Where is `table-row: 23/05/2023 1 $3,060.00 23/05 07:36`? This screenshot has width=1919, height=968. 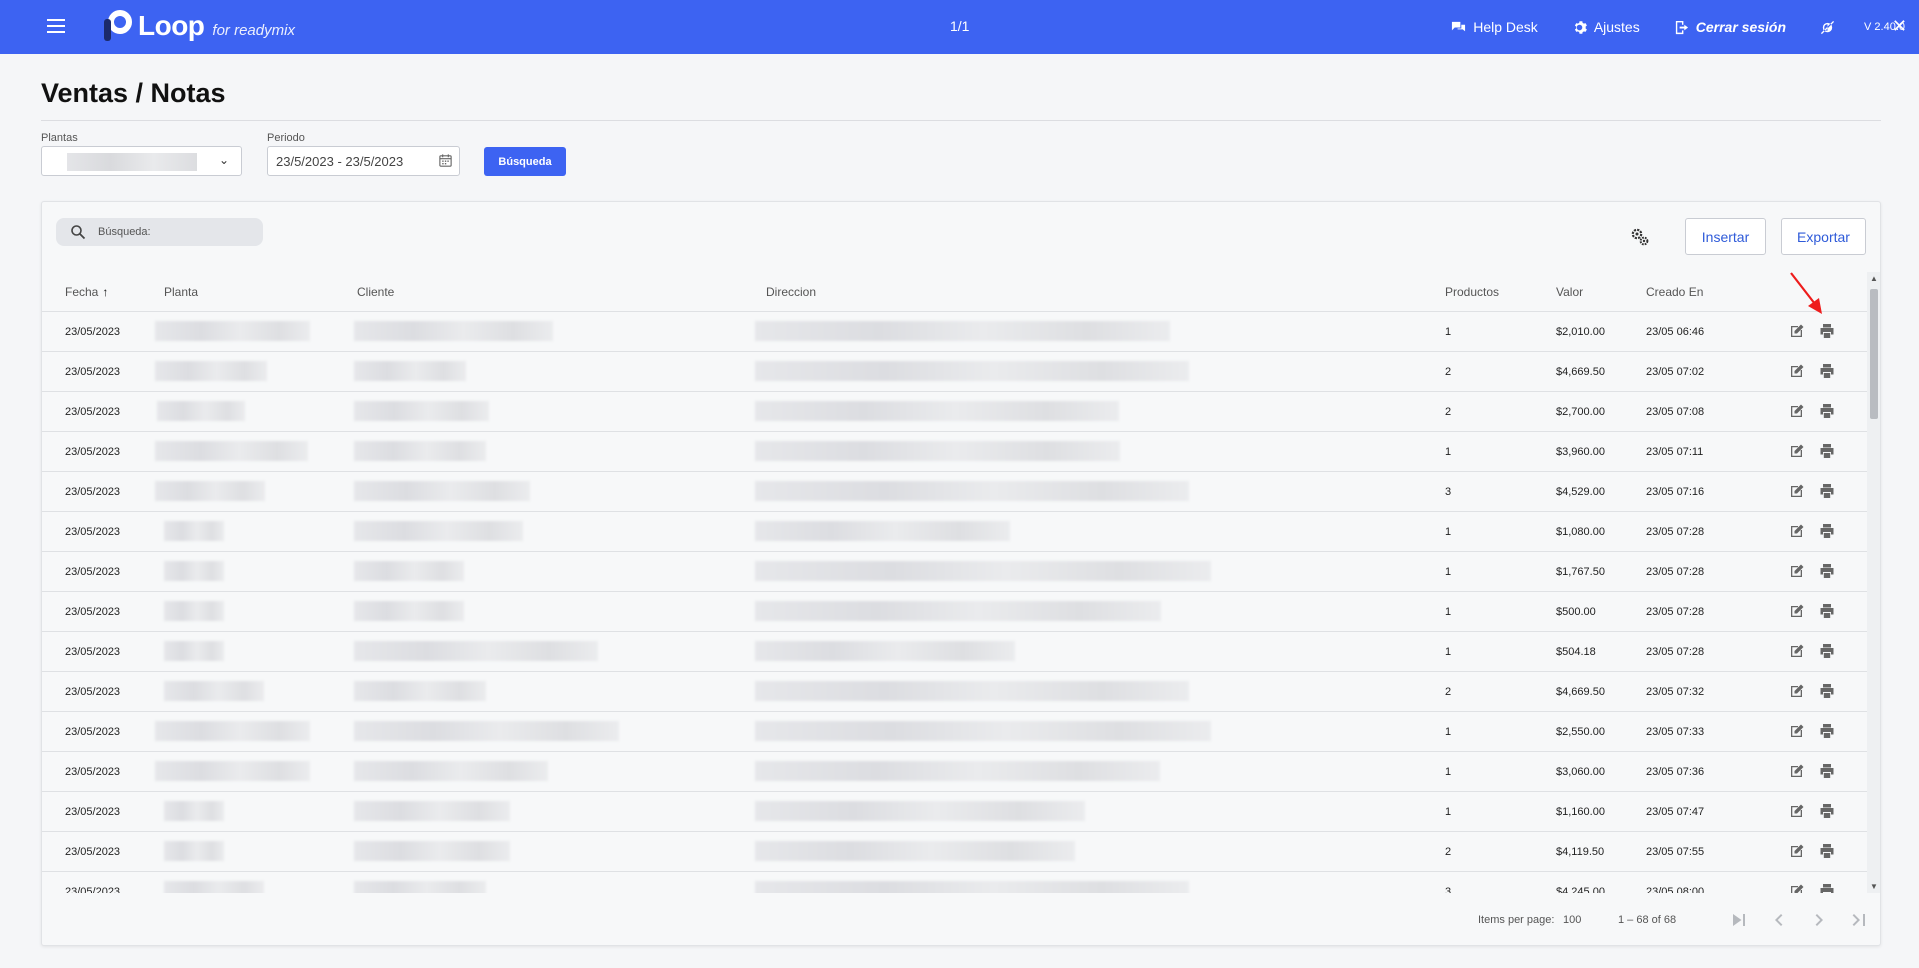 table-row: 23/05/2023 1 $3,060.00 23/05 07:36 is located at coordinates (954, 772).